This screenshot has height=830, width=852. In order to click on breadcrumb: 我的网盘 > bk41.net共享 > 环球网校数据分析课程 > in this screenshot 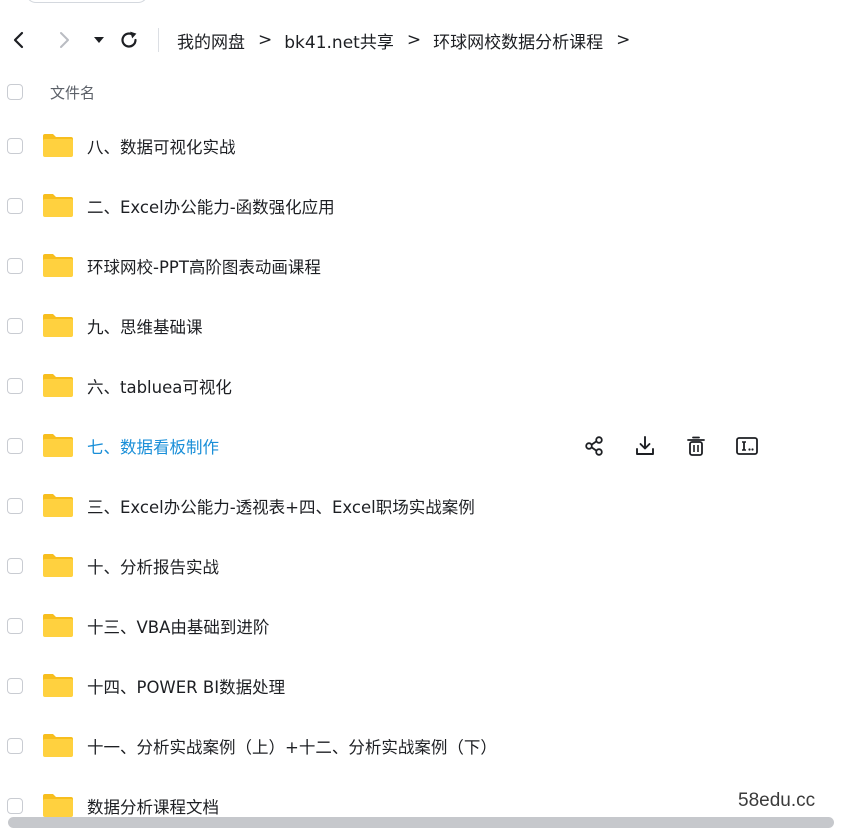, I will do `click(409, 40)`.